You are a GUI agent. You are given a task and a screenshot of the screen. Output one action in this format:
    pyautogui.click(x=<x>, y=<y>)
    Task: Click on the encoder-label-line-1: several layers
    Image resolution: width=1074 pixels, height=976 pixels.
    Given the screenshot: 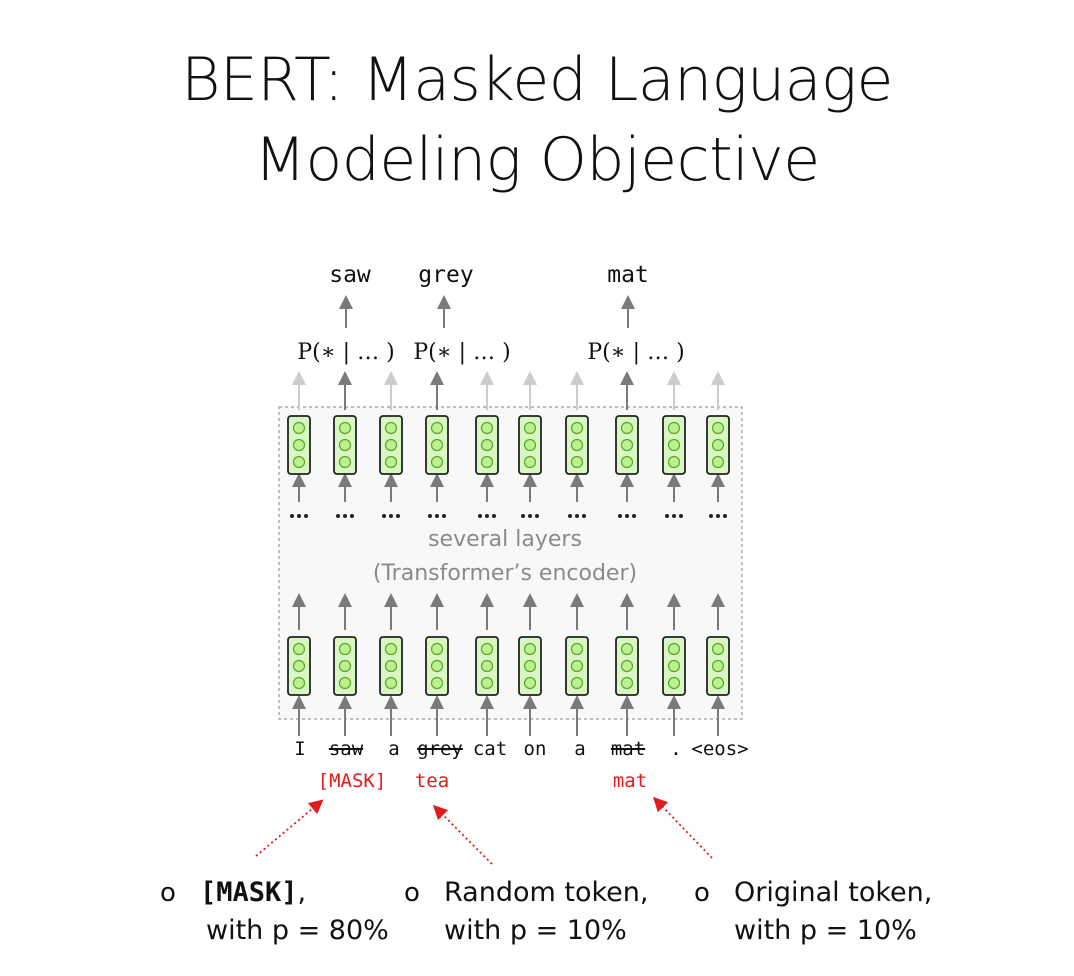 What is the action you would take?
    pyautogui.click(x=505, y=539)
    